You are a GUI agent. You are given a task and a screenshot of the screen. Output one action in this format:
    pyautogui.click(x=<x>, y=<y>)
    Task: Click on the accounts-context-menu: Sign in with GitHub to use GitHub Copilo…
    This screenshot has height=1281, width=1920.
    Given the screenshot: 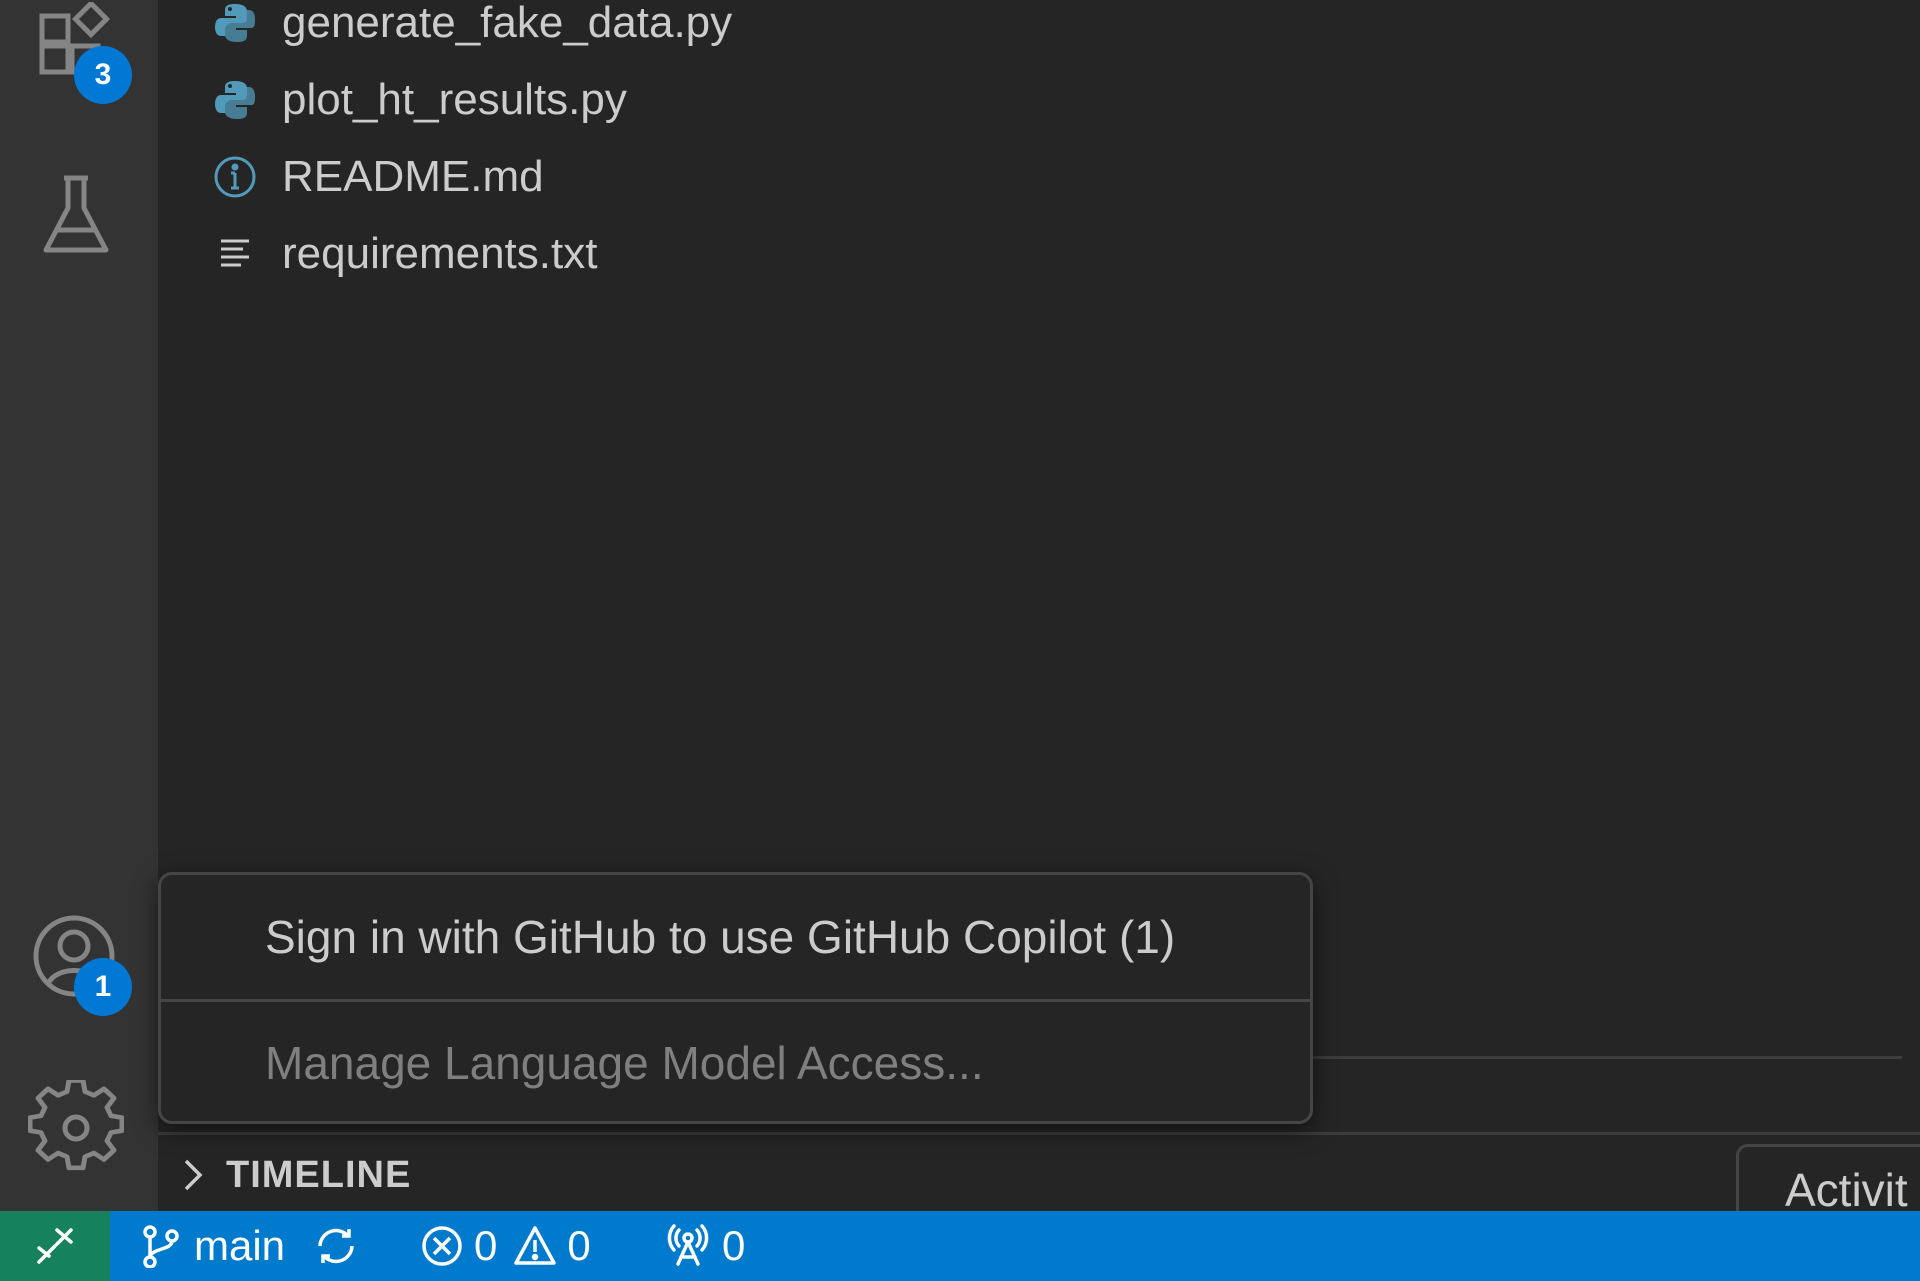 What is the action you would take?
    pyautogui.click(x=735, y=998)
    